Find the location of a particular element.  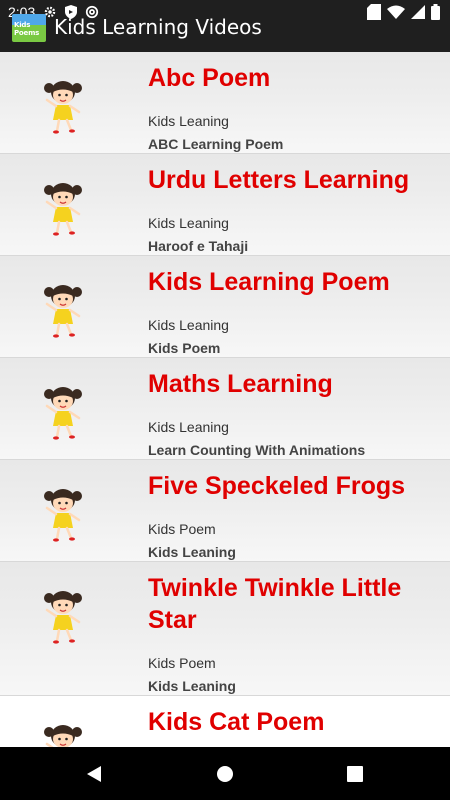

app-bar: 2:03 Kids Poems Kids Learning Videos is located at coordinates (225, 26).